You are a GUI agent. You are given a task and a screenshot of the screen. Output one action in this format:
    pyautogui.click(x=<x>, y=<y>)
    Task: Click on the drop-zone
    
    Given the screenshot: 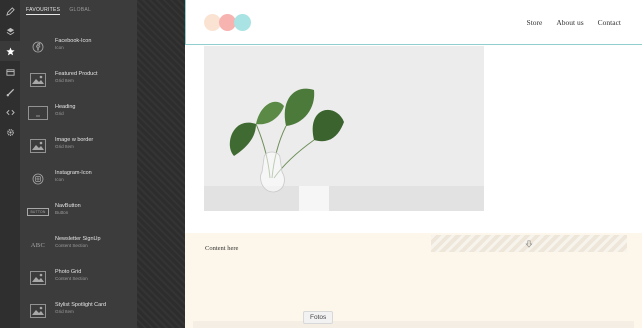 What is the action you would take?
    pyautogui.click(x=529, y=243)
    